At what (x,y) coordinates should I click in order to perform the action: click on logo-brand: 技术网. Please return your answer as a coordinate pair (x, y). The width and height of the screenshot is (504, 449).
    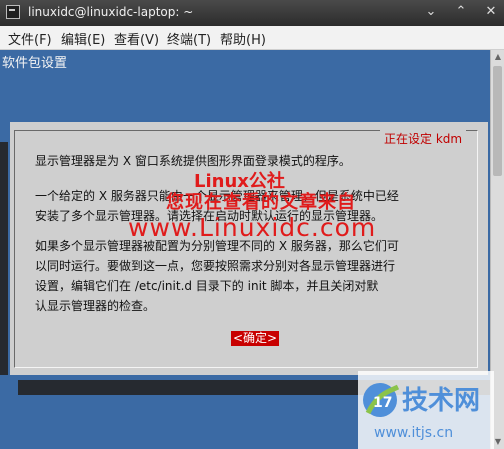
    Looking at the image, I should click on (441, 401).